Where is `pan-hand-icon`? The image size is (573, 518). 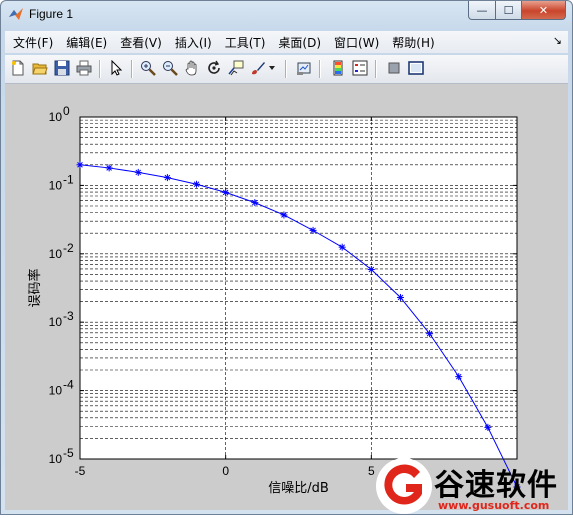
pan-hand-icon is located at coordinates (192, 68).